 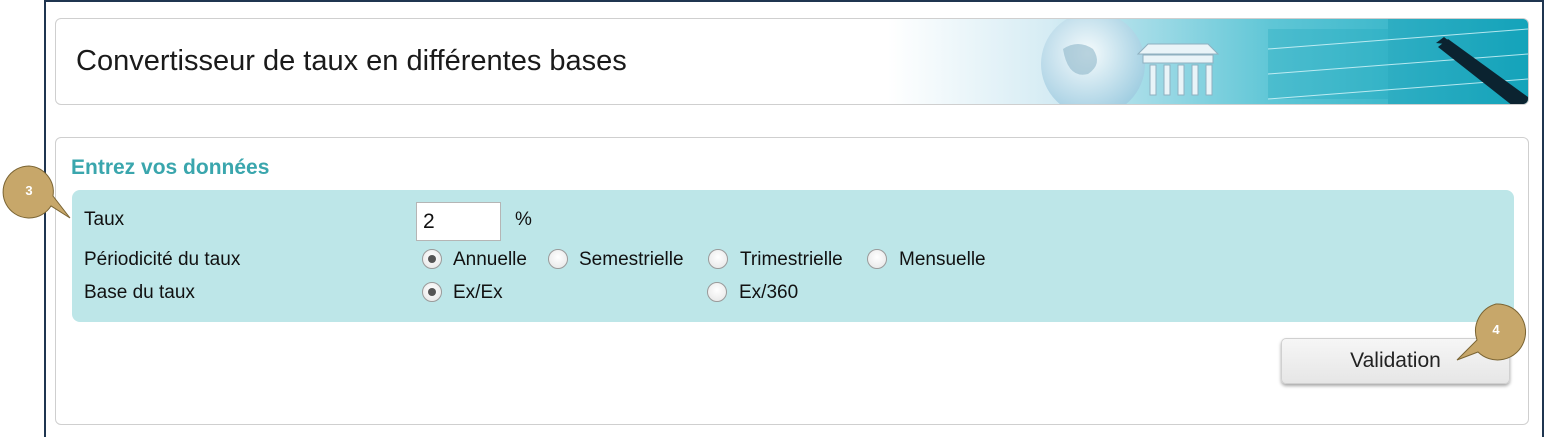 What do you see at coordinates (478, 293) in the screenshot?
I see `base-exex-label: Ex/Ex` at bounding box center [478, 293].